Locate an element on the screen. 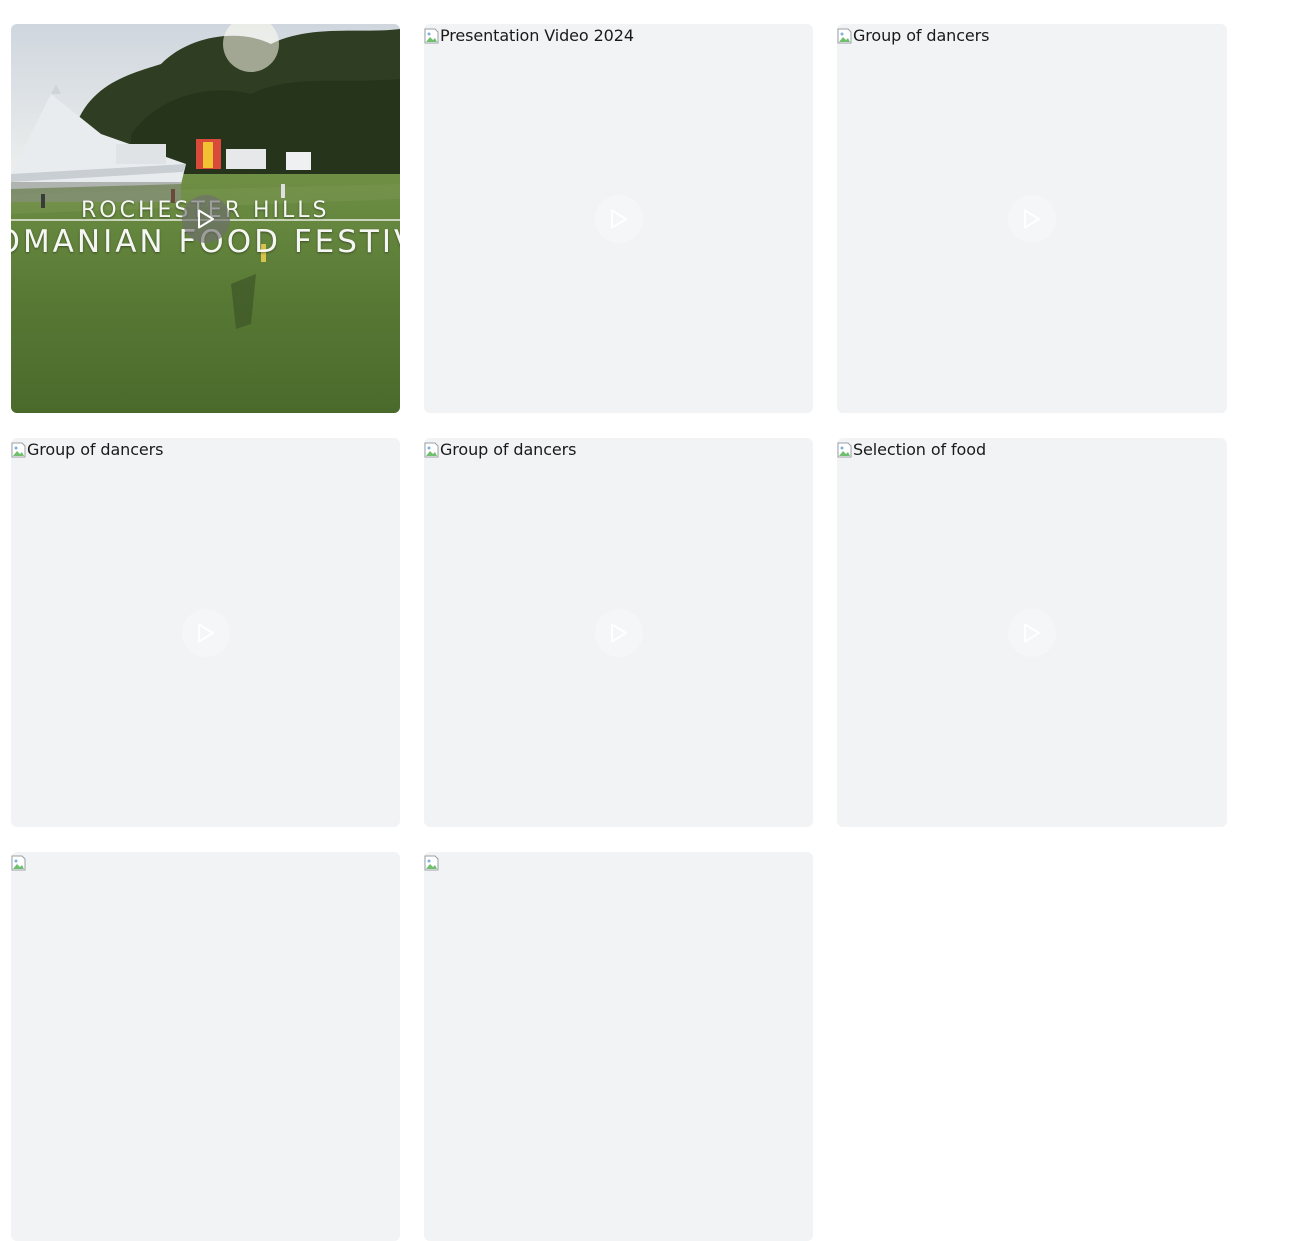 The height and width of the screenshot is (1241, 1291). video-tile-presentation-2024: Presentation Video 2024 is located at coordinates (618, 218).